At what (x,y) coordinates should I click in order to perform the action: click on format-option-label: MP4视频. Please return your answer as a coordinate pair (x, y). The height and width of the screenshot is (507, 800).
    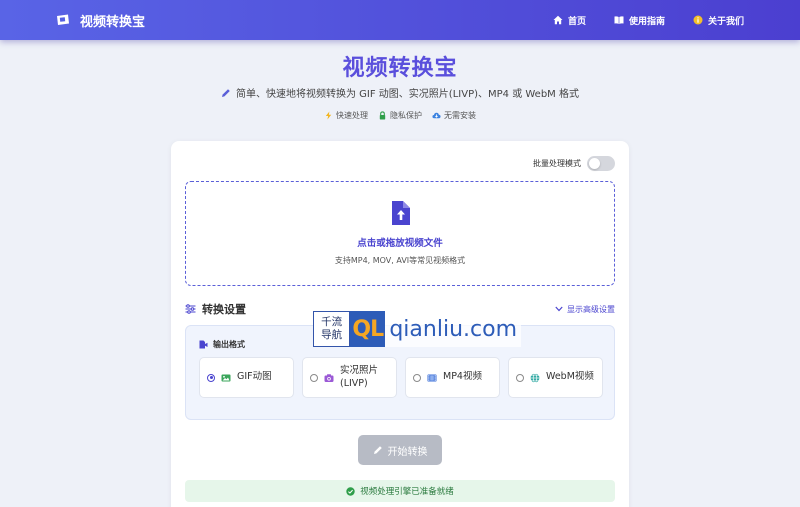
    Looking at the image, I should click on (462, 377).